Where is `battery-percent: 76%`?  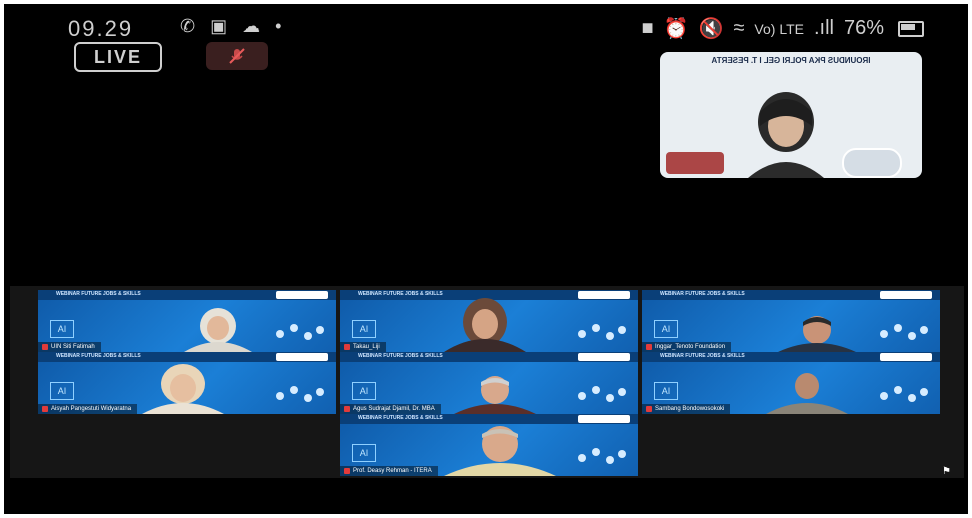 battery-percent: 76% is located at coordinates (863, 28).